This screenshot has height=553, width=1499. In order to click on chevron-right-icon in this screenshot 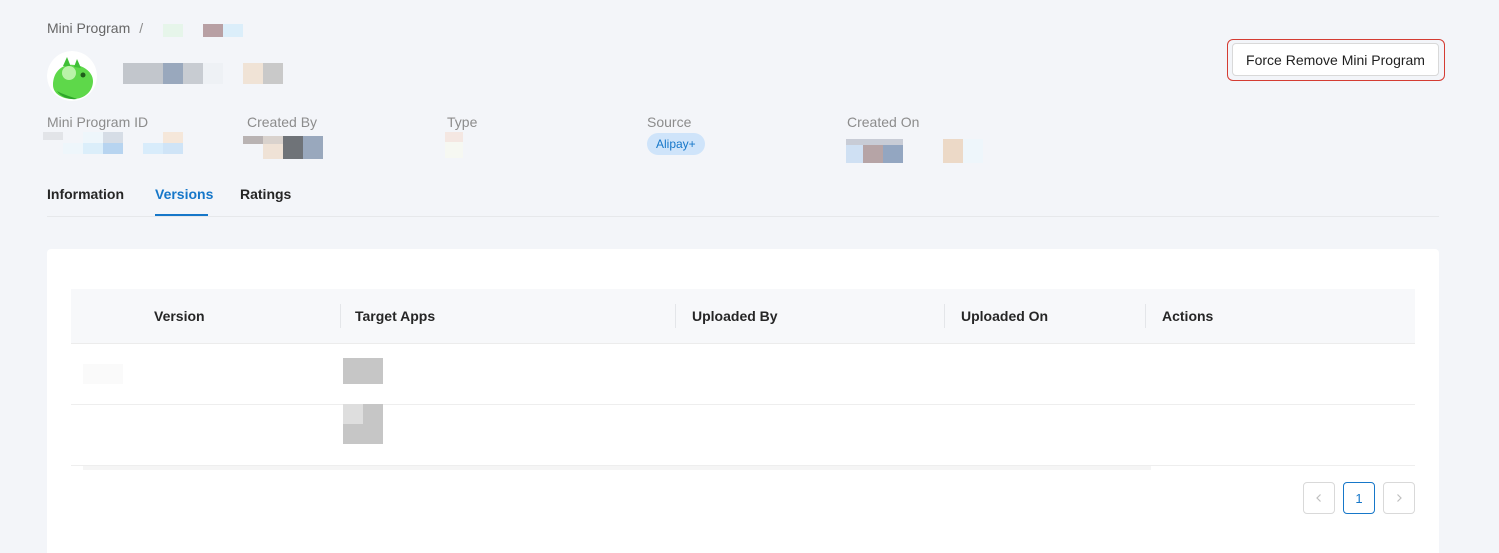, I will do `click(1399, 498)`.